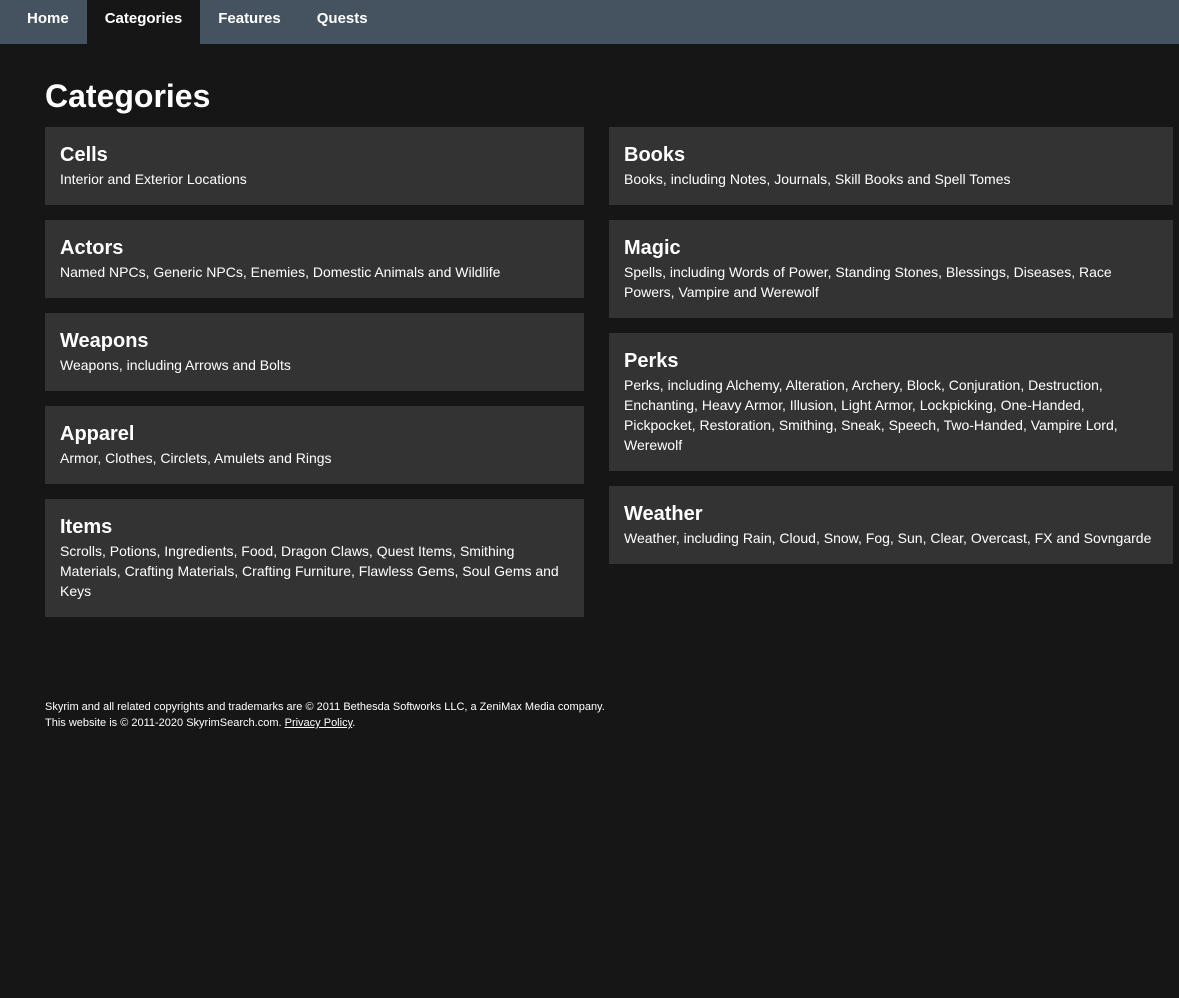 This screenshot has width=1179, height=998. Describe the element at coordinates (249, 22) in the screenshot. I see `nav-features: Features` at that location.